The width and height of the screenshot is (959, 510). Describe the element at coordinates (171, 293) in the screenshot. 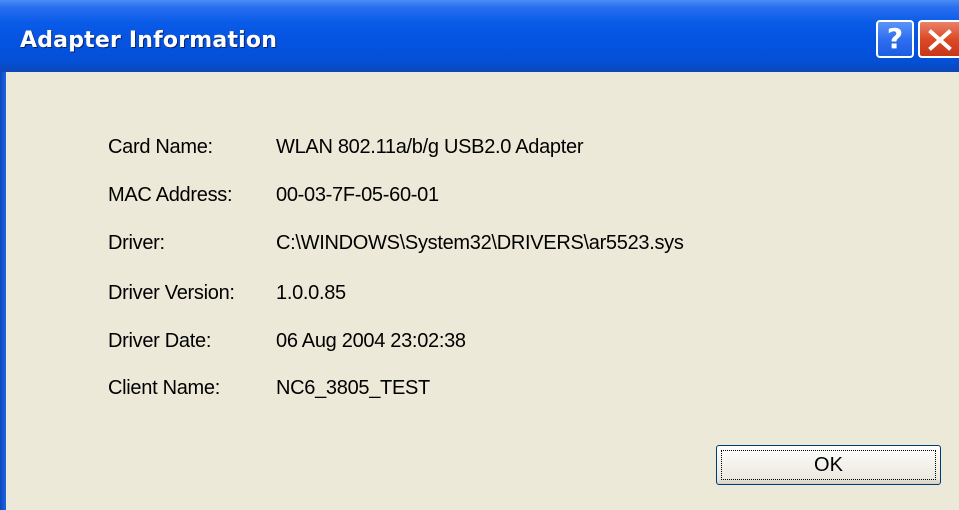

I see `driver-version-label: Driver Version:` at that location.